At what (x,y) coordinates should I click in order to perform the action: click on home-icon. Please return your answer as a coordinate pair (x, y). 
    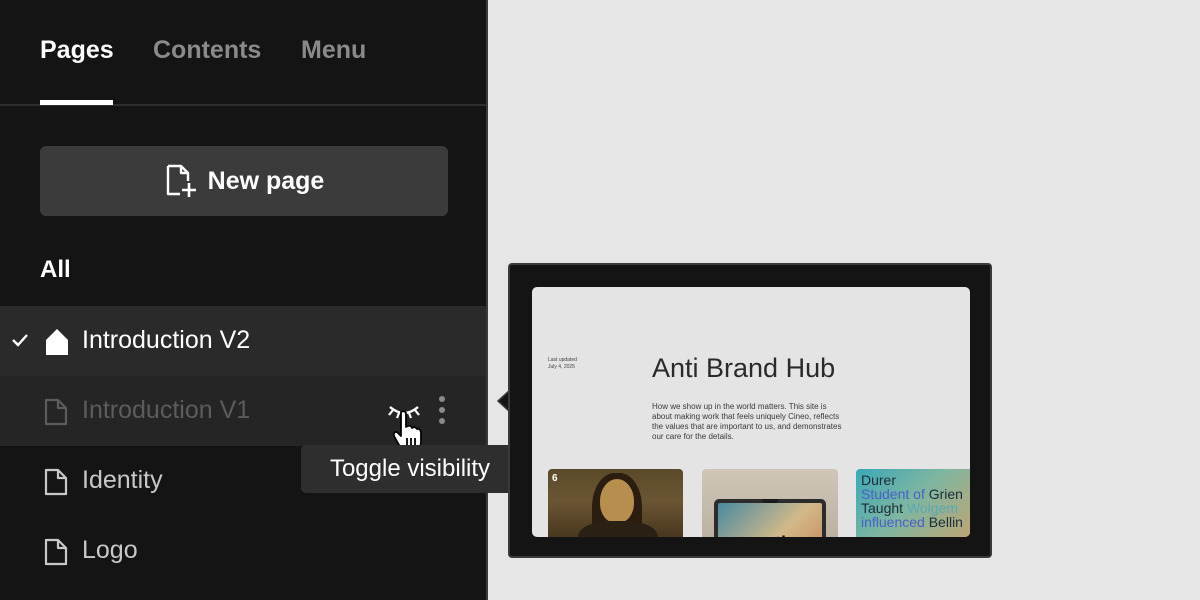
    Looking at the image, I should click on (57, 342).